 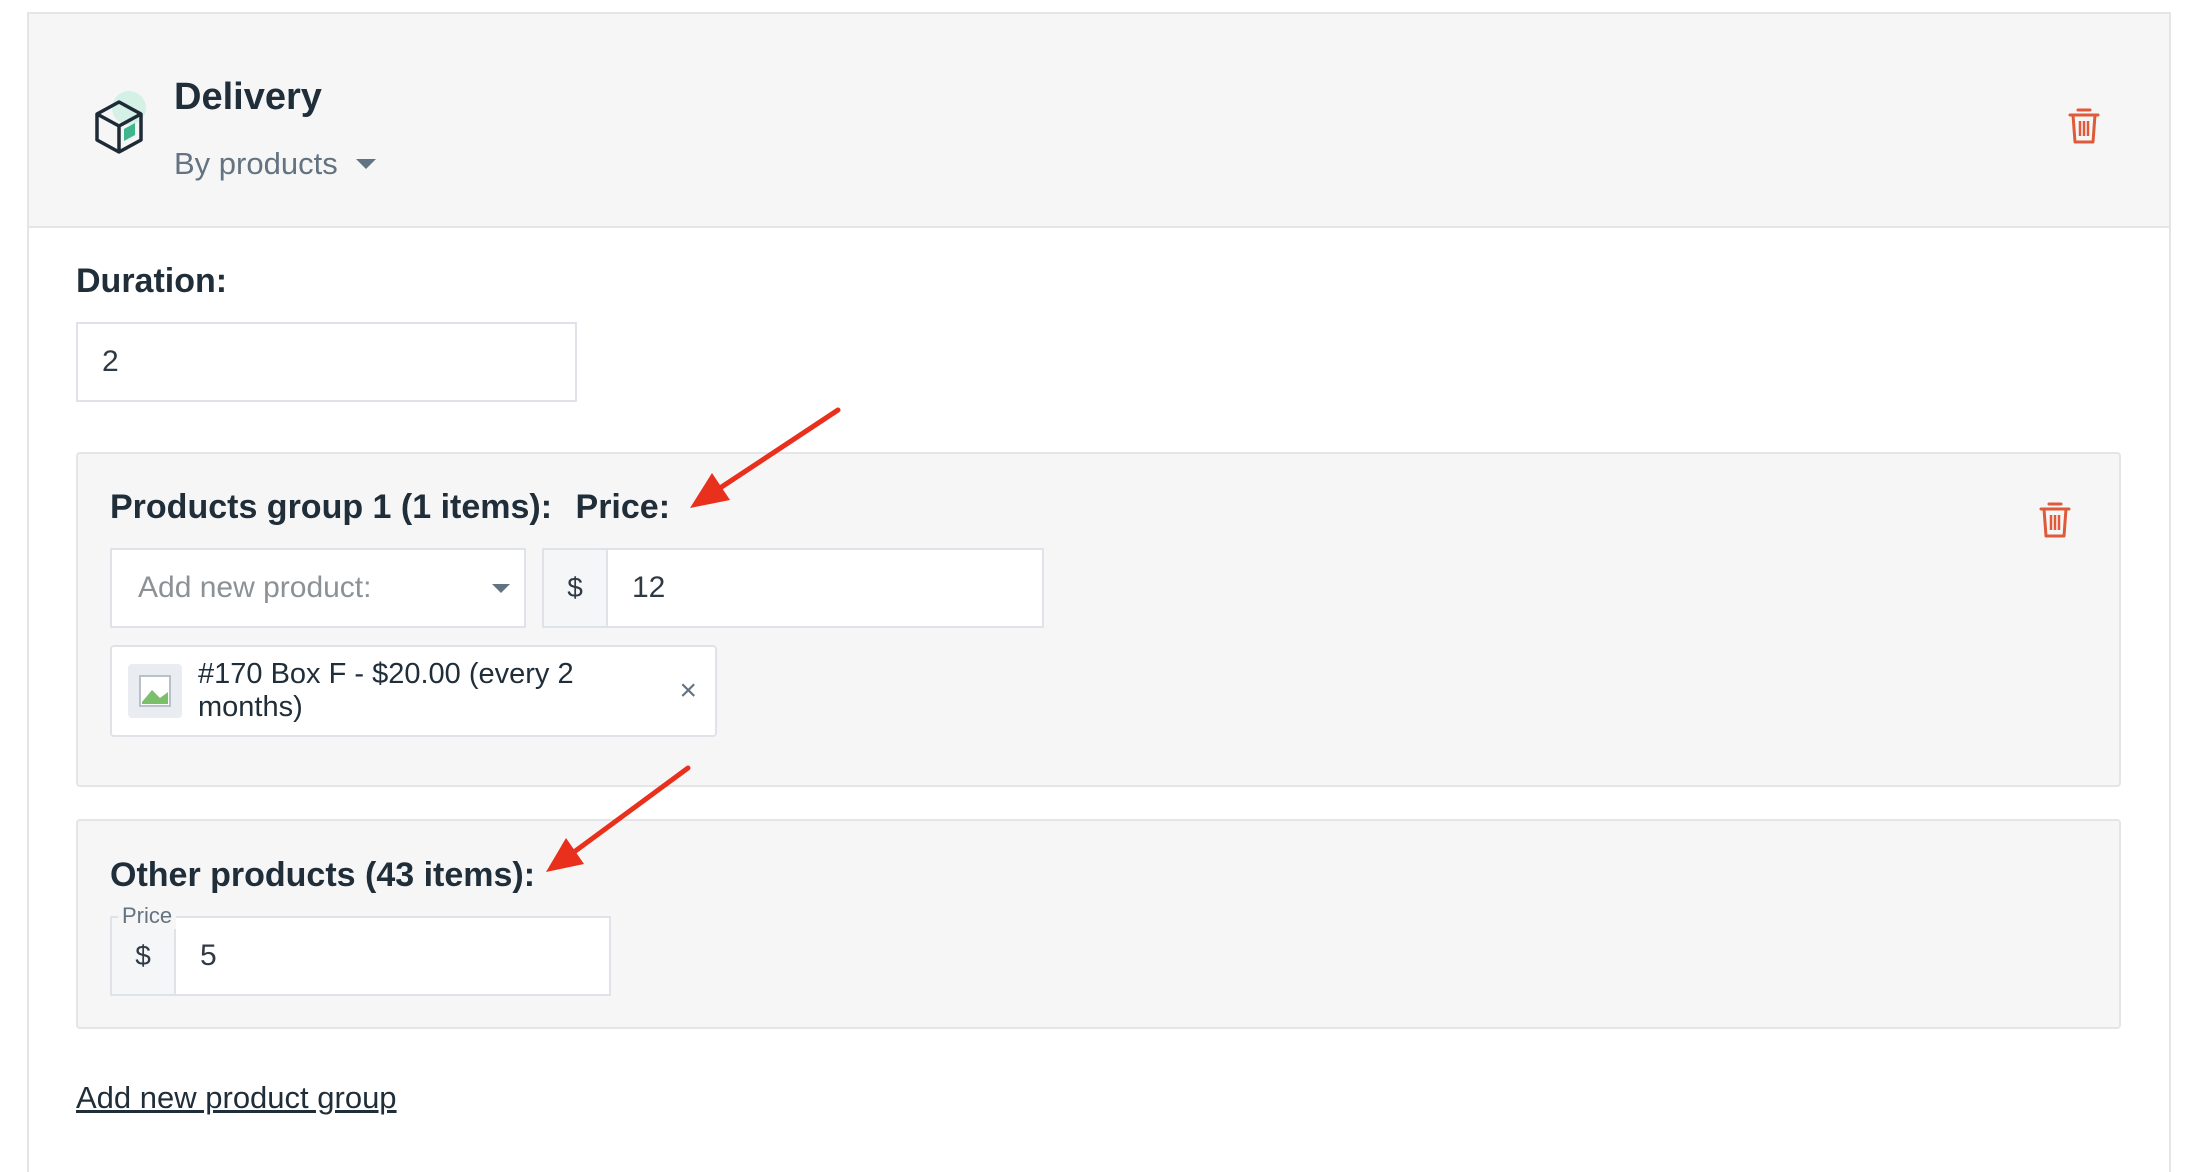 What do you see at coordinates (2055, 520) in the screenshot?
I see `delete-group-trash-icon` at bounding box center [2055, 520].